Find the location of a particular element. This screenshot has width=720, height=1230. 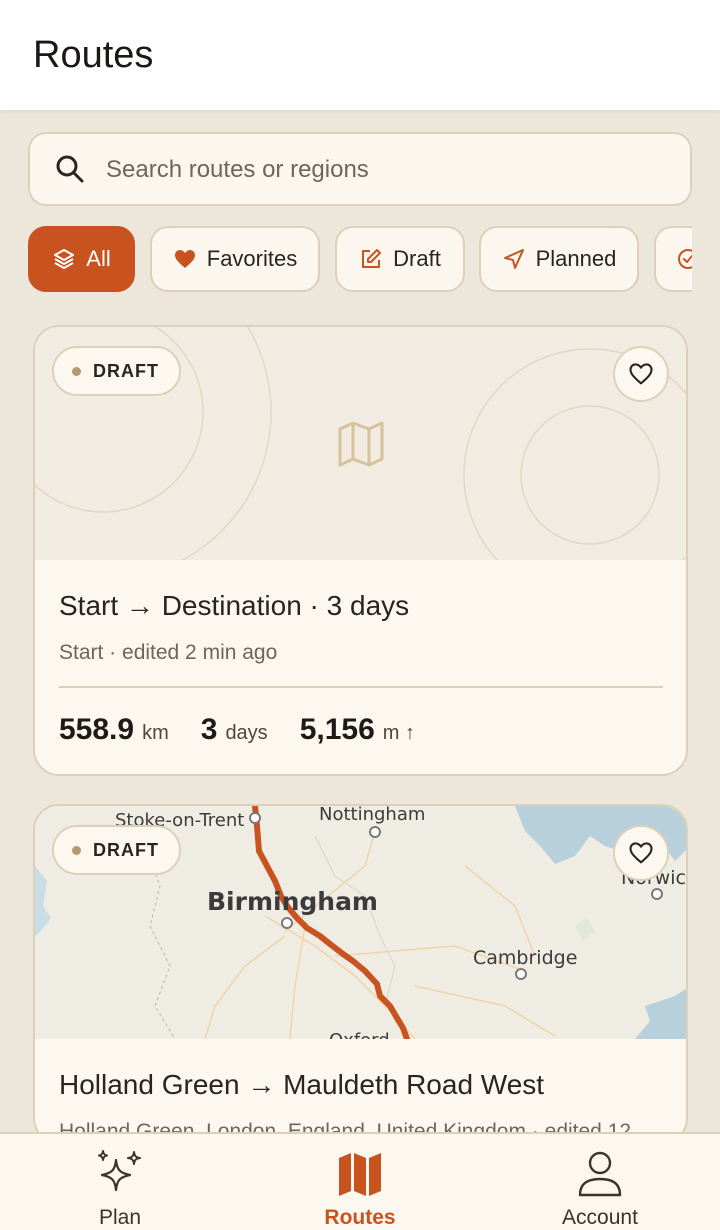

route-stats: 558.9 km 3 days 5,156 m ↑ is located at coordinates (237, 730).